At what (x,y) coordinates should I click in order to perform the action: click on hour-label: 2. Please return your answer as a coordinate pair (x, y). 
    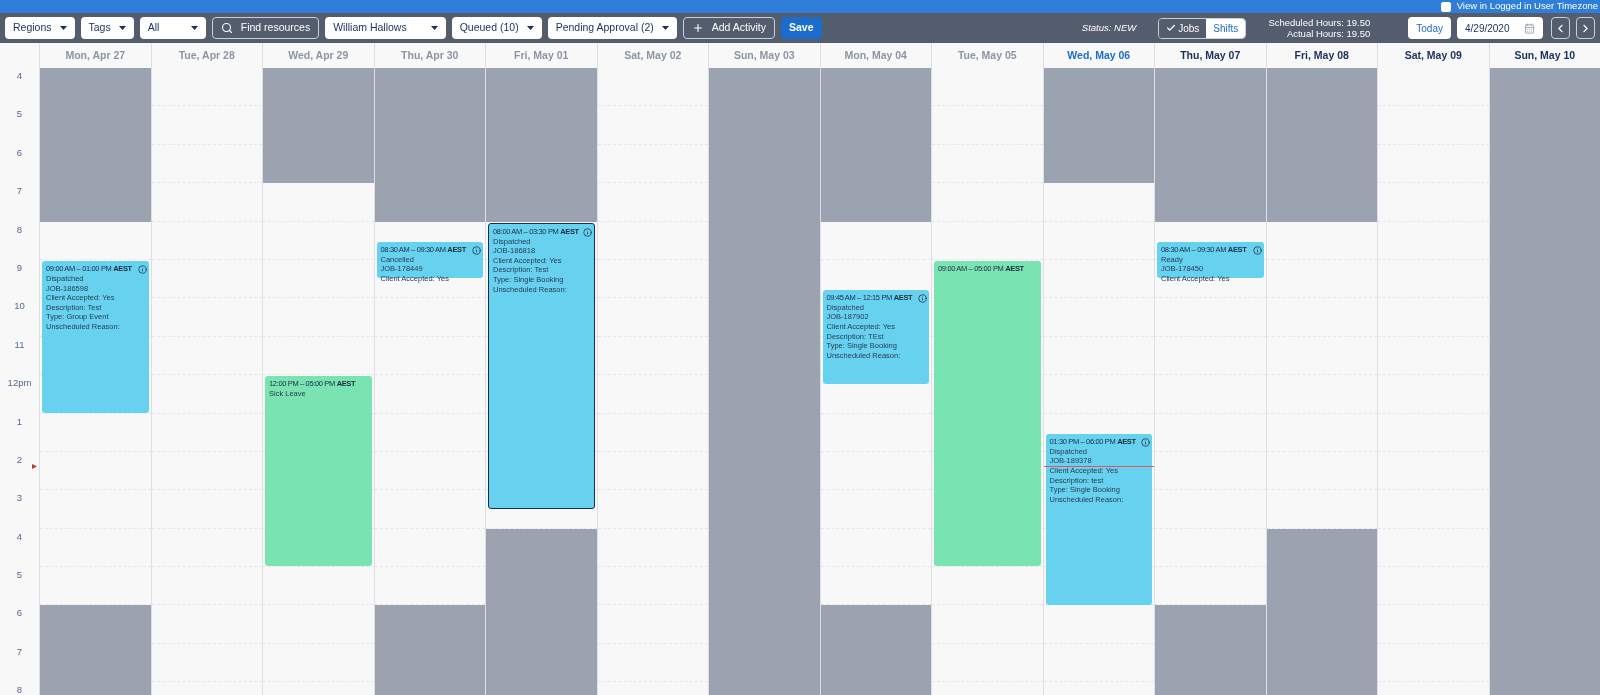
    Looking at the image, I should click on (19, 459).